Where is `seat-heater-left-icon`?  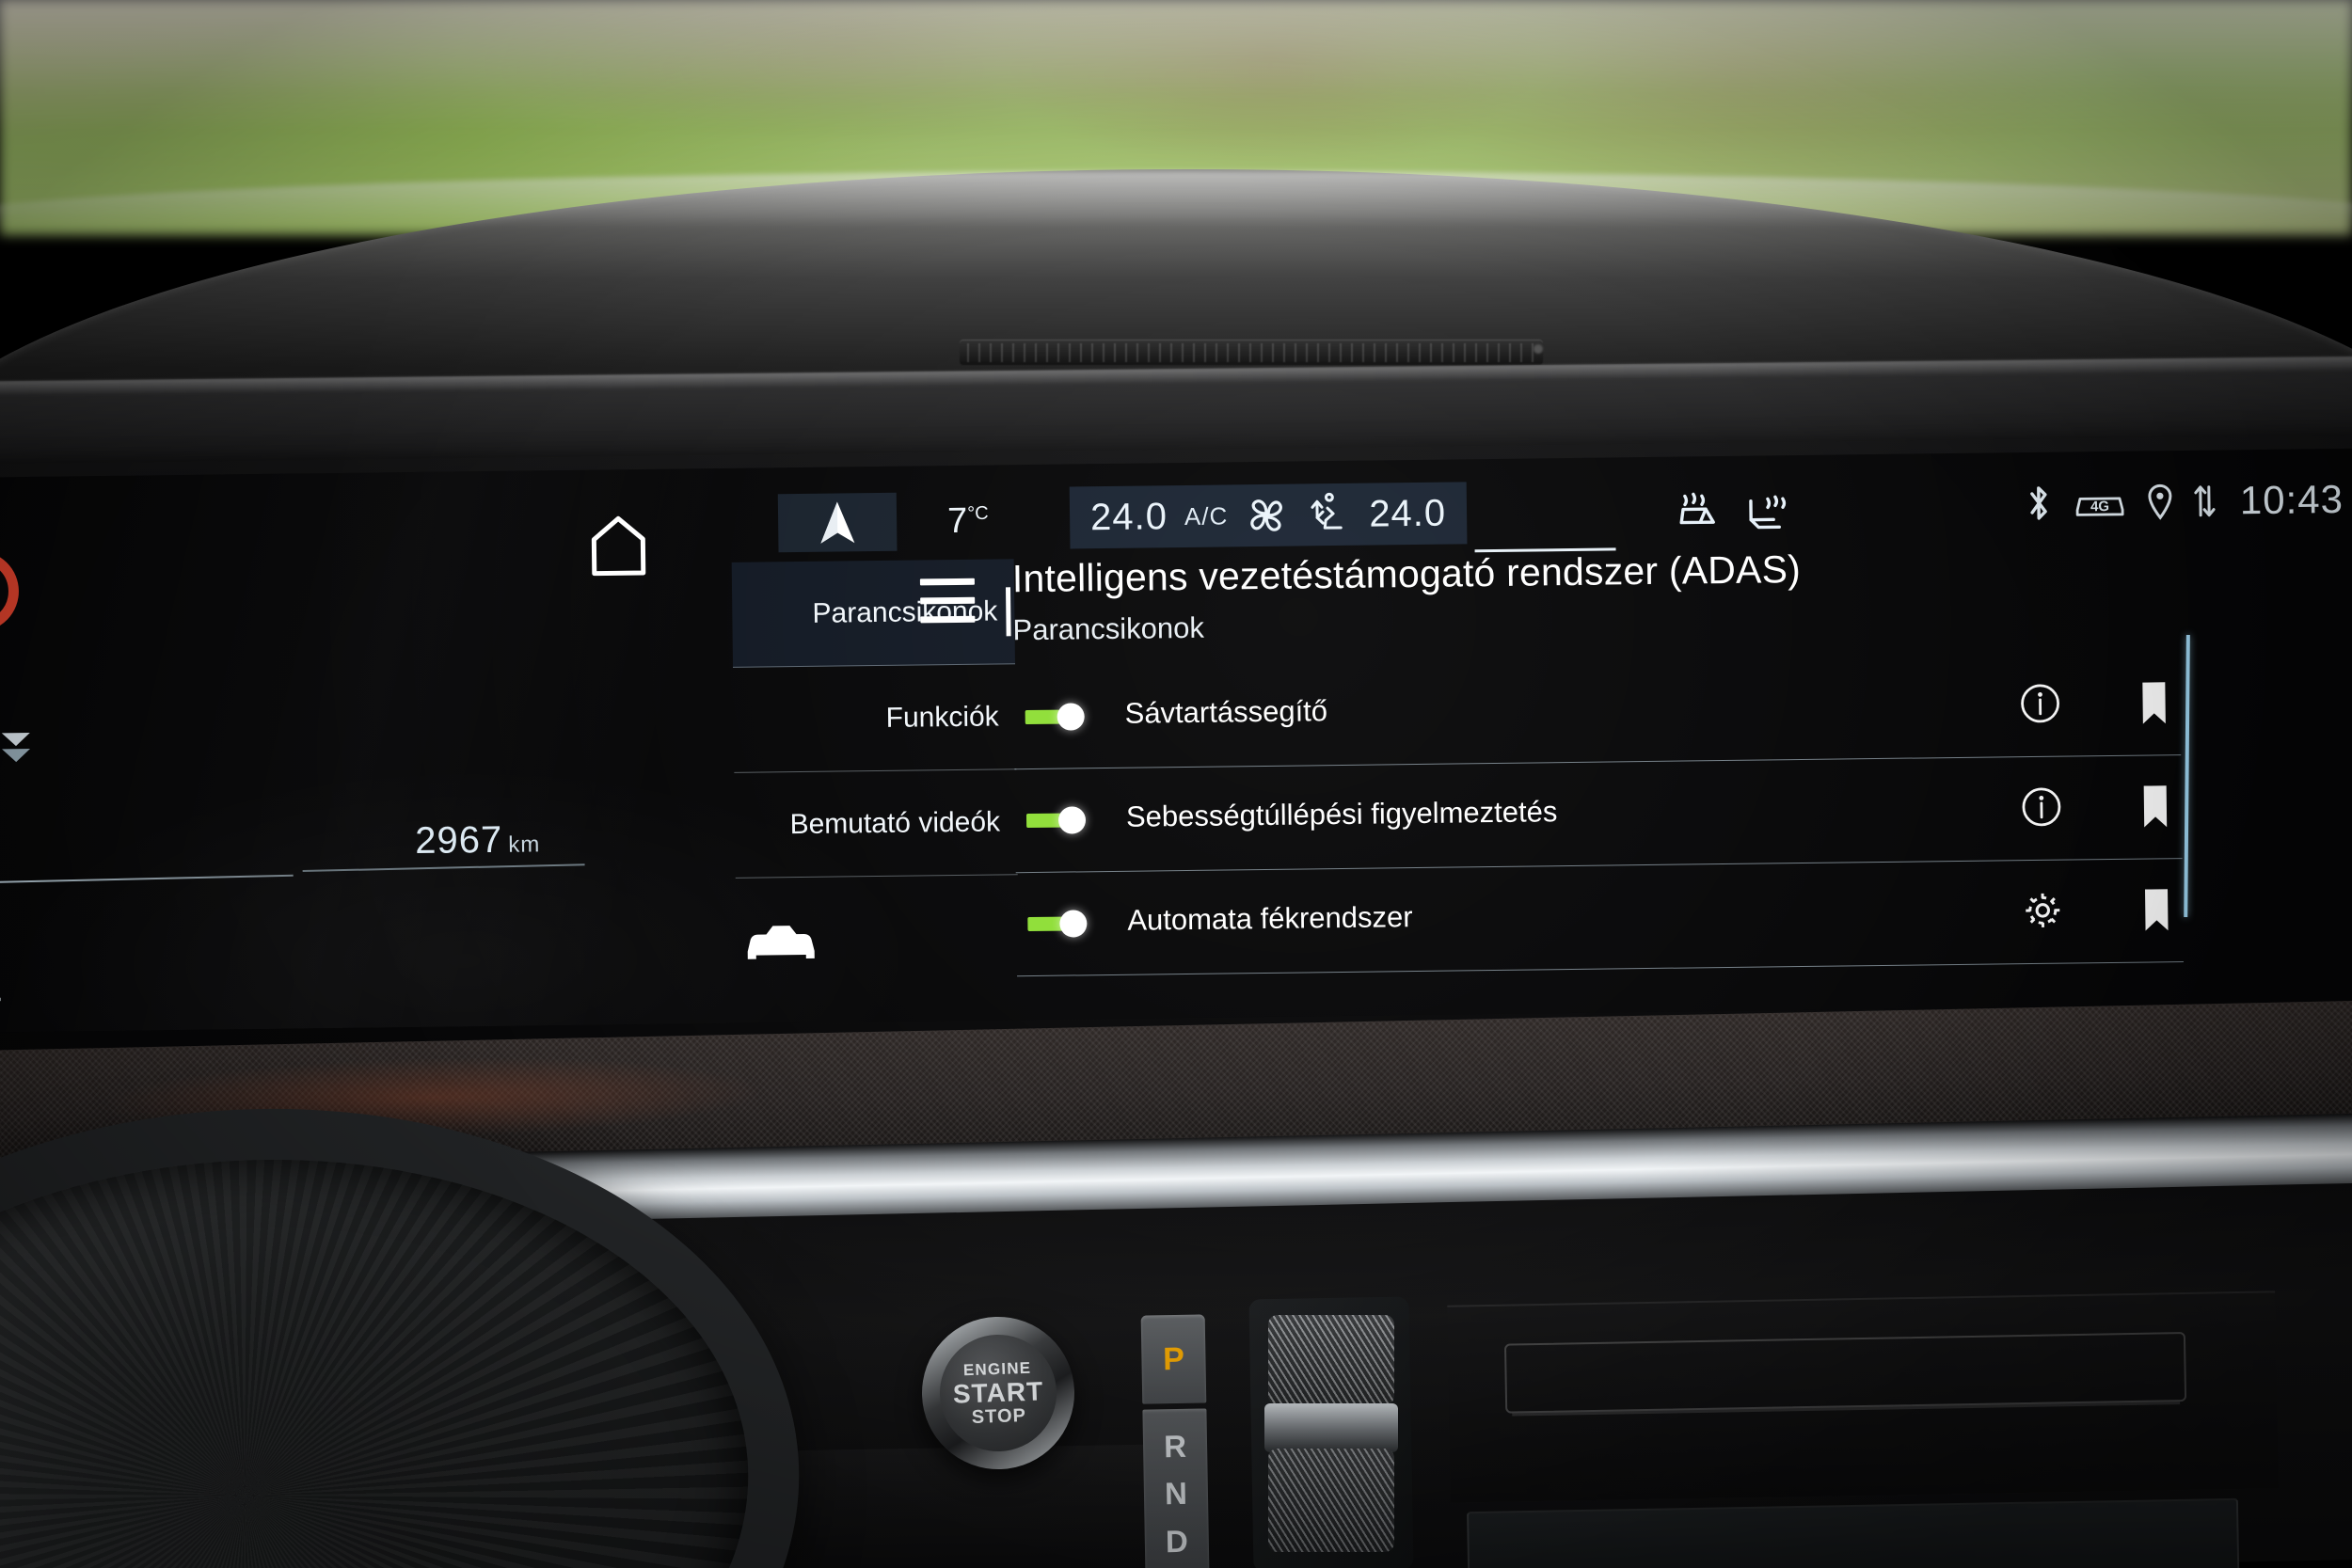
seat-heater-left-icon is located at coordinates (1698, 512).